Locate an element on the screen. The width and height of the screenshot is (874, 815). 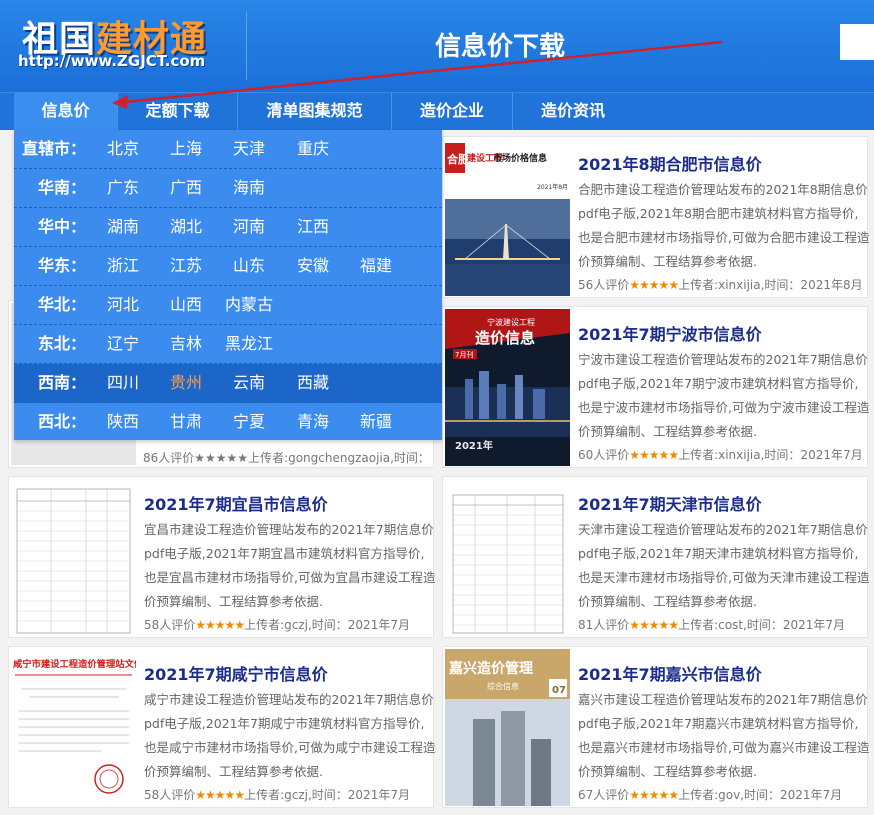
region-label: 西北： is located at coordinates (61, 421).